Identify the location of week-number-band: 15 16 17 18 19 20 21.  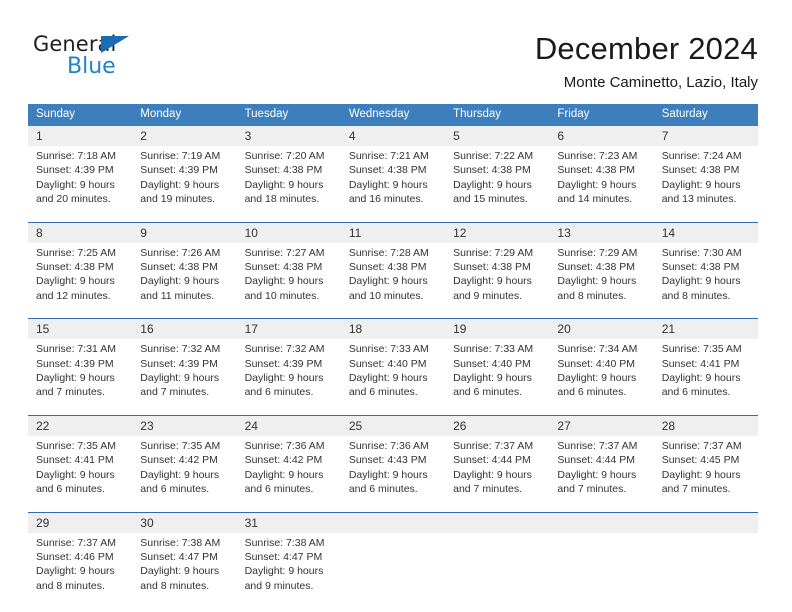
(393, 329).